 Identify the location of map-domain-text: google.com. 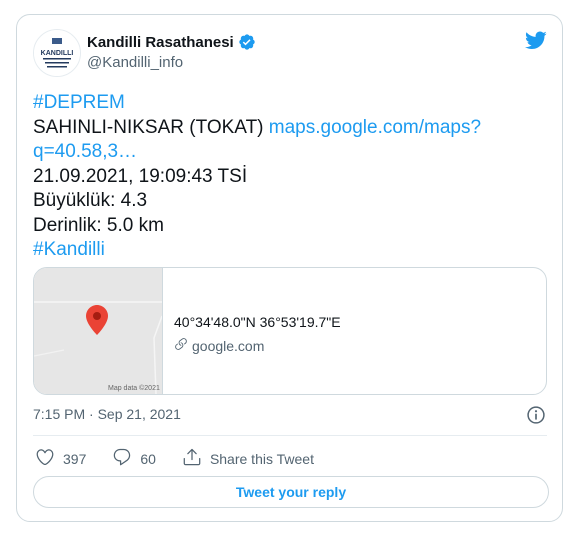
(228, 345).